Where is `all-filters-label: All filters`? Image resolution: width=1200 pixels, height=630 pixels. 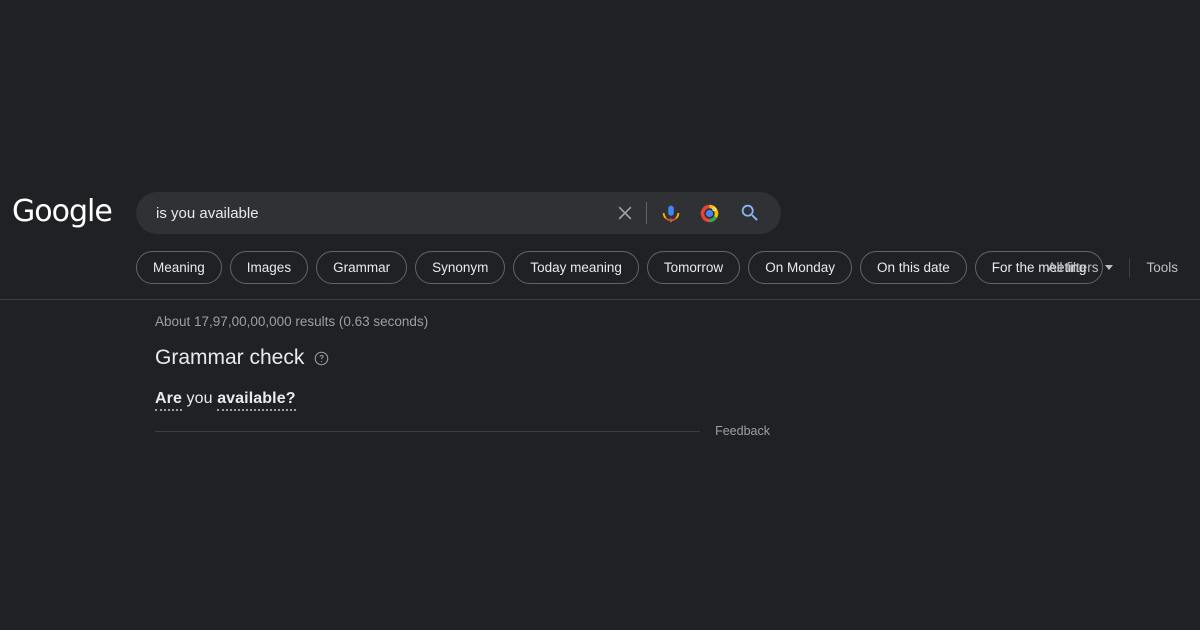
all-filters-label: All filters is located at coordinates (1073, 267).